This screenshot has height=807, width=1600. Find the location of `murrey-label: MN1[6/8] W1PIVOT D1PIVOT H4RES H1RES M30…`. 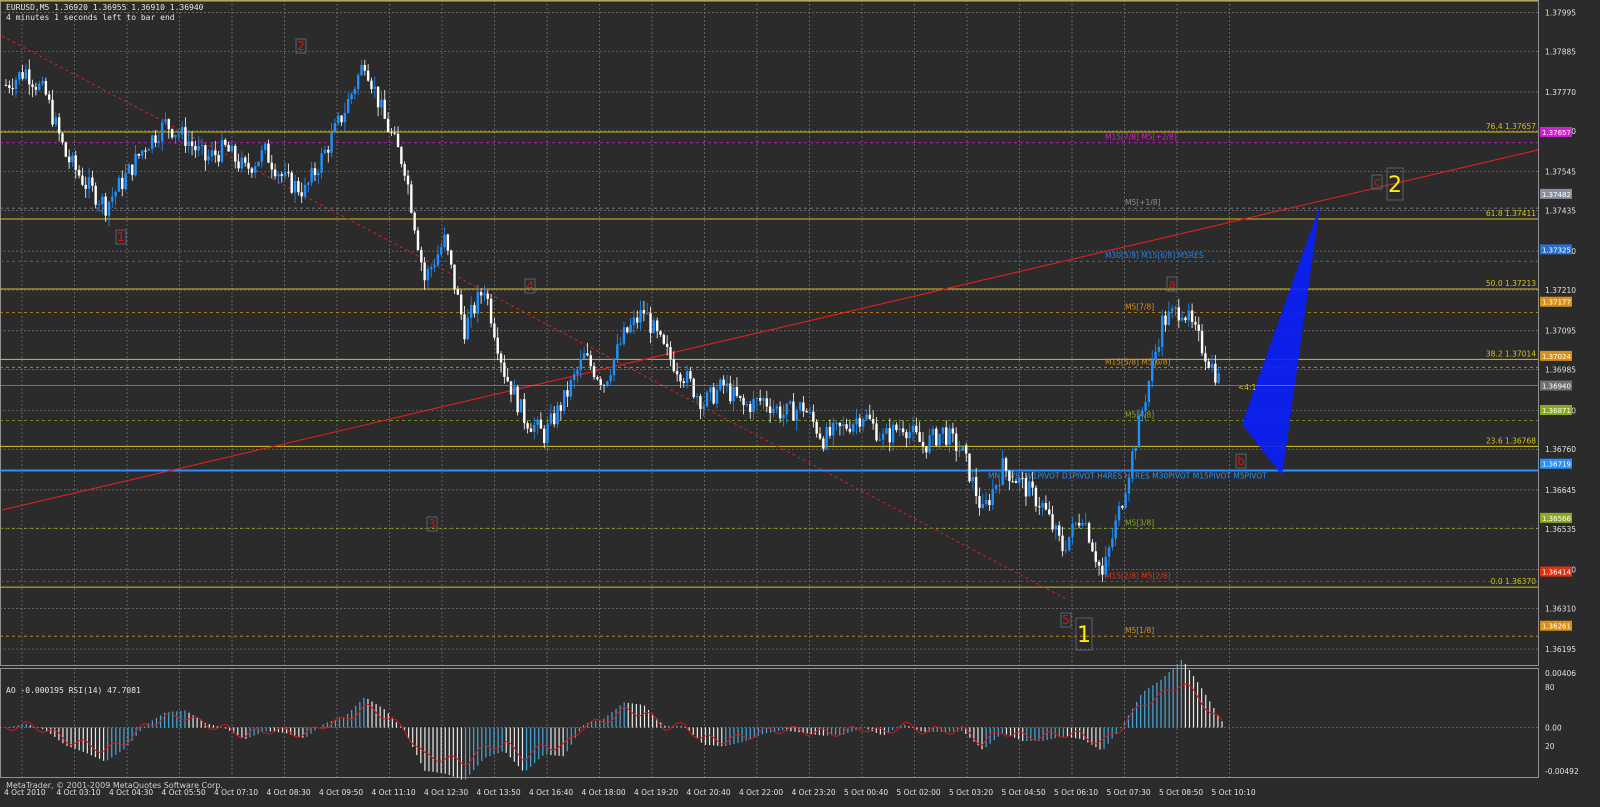

murrey-label: MN1[6/8] W1PIVOT D1PIVOT H4RES H1RES M30… is located at coordinates (1127, 475).